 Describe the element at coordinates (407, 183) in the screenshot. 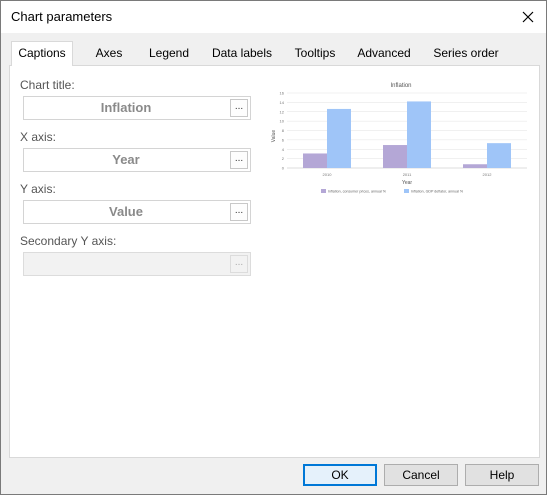

I see `x-axis-title: Year` at that location.